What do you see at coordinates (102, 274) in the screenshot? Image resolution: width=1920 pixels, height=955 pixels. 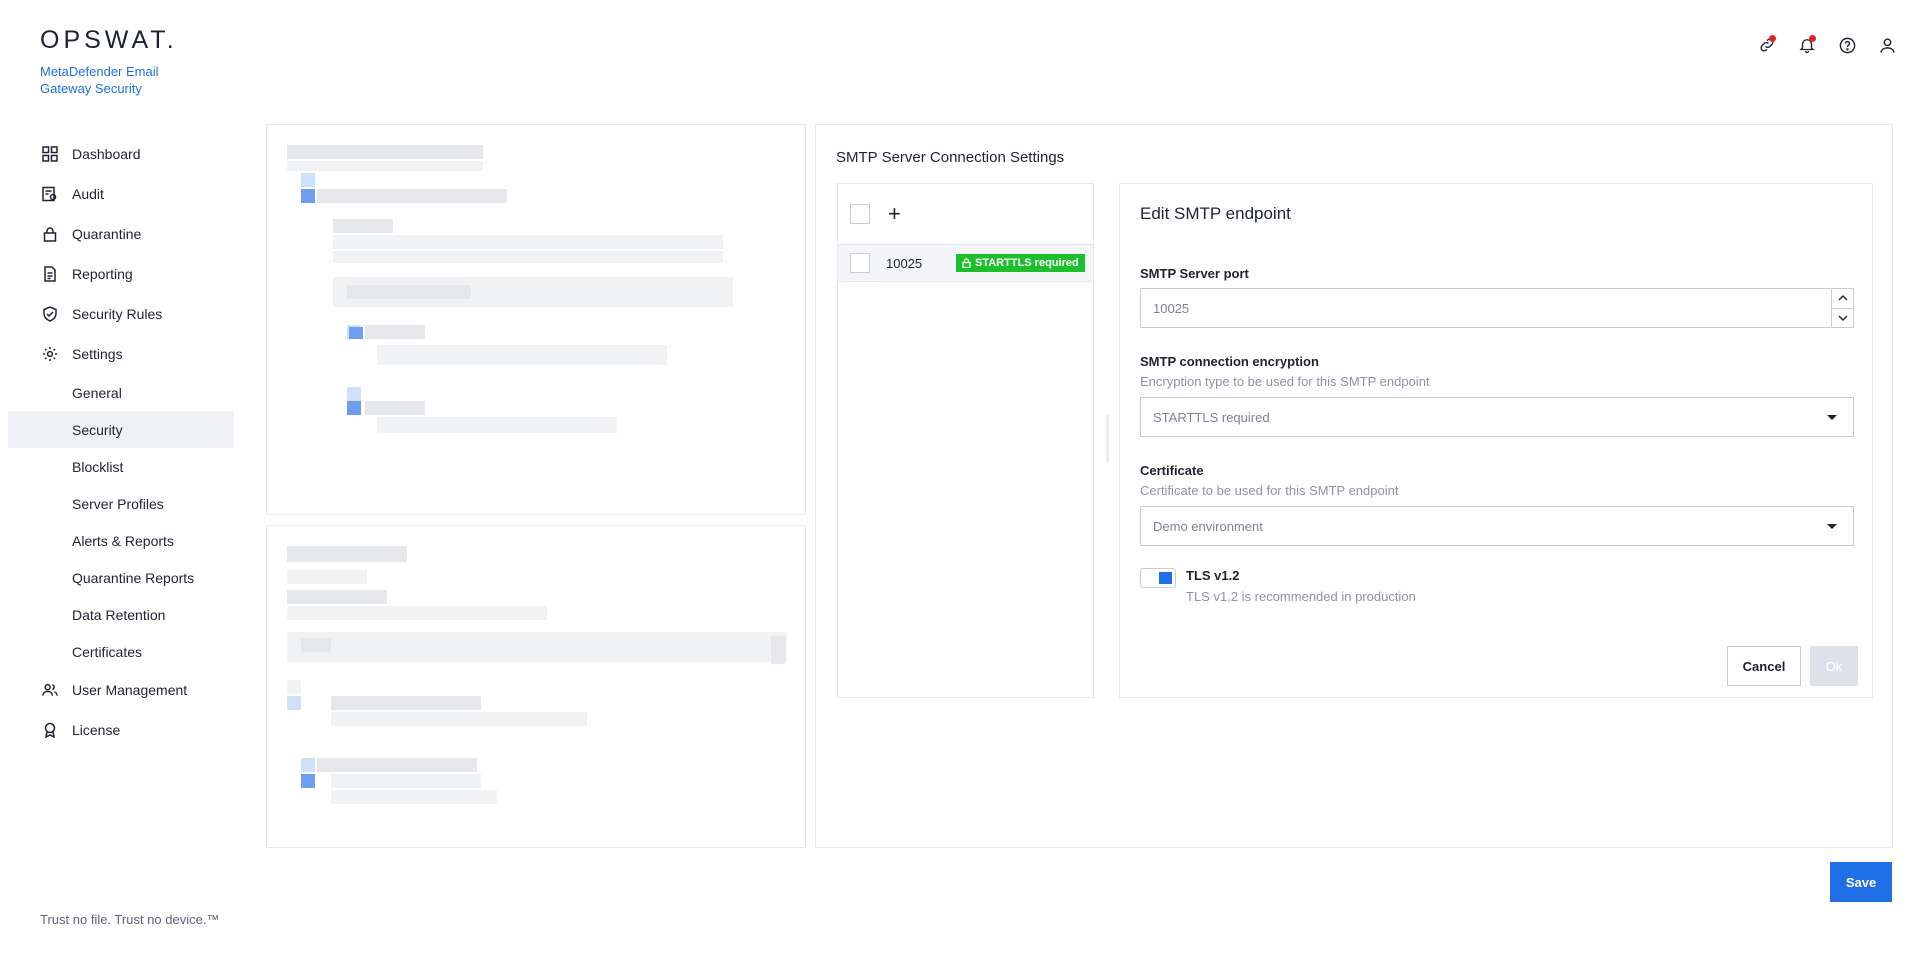 I see `sidebar-item-label: Reporting` at bounding box center [102, 274].